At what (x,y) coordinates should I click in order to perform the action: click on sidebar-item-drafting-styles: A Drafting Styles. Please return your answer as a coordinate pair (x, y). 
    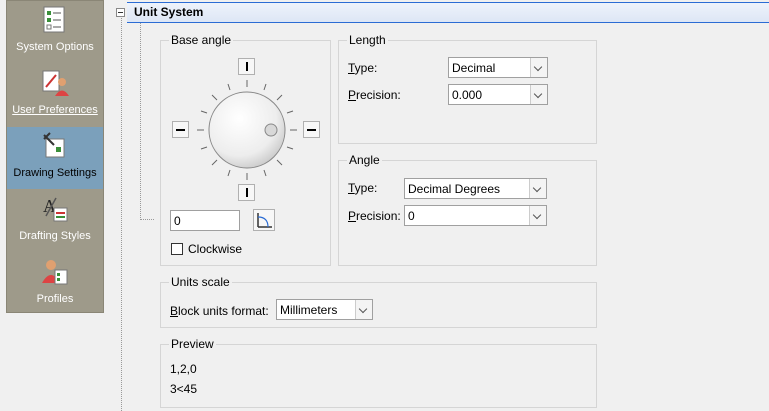
    Looking at the image, I should click on (55, 221).